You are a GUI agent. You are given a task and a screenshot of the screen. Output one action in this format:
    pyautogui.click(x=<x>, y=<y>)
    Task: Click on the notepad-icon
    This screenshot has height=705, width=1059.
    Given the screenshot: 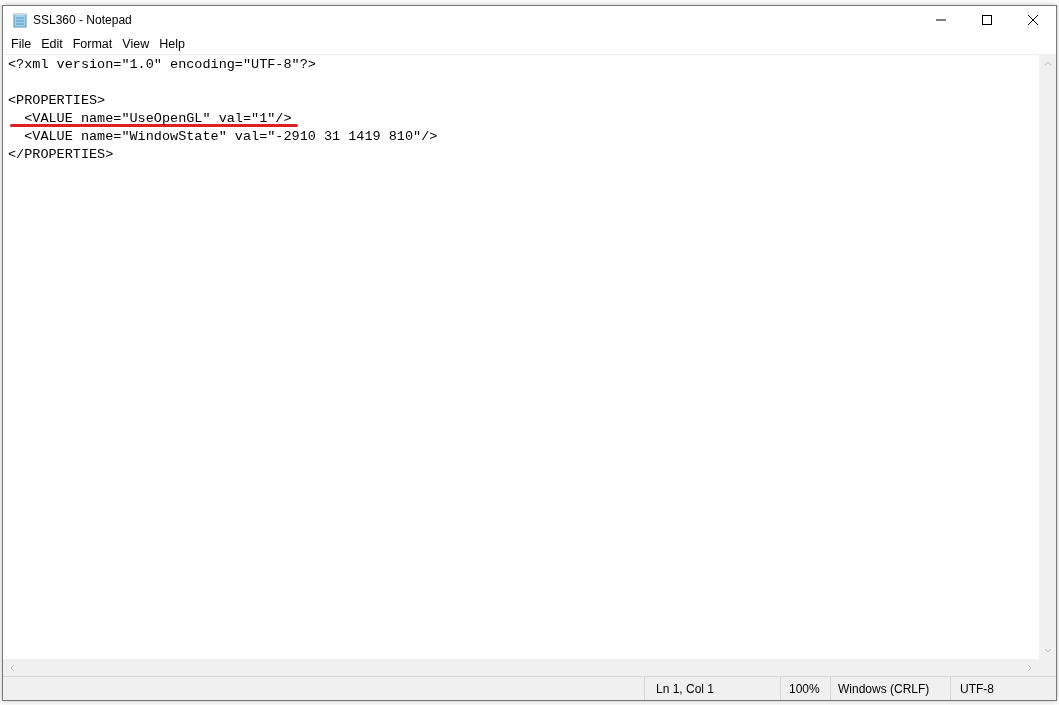 What is the action you would take?
    pyautogui.click(x=20, y=20)
    